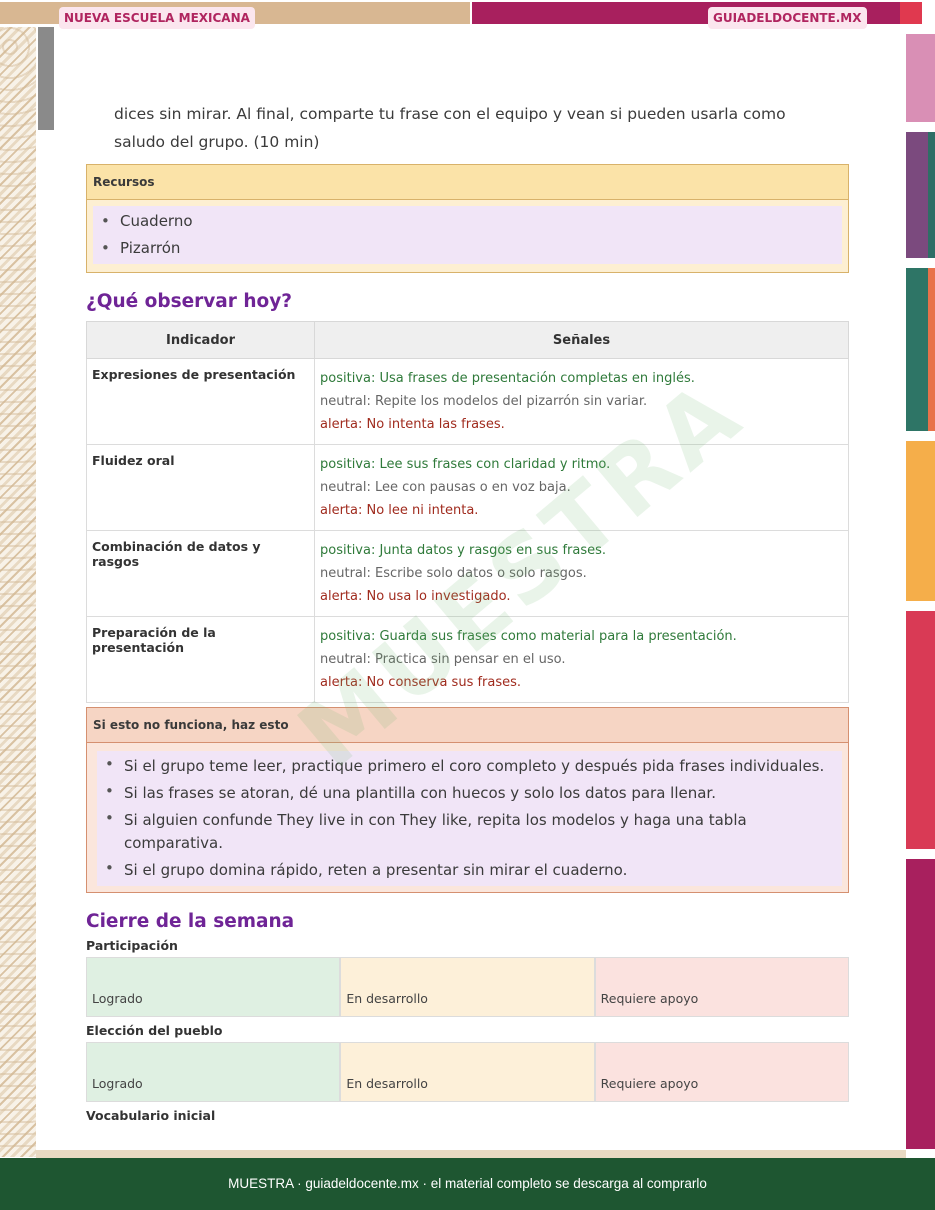  I want to click on rubric-label: Vocabulario inicial, so click(151, 1115).